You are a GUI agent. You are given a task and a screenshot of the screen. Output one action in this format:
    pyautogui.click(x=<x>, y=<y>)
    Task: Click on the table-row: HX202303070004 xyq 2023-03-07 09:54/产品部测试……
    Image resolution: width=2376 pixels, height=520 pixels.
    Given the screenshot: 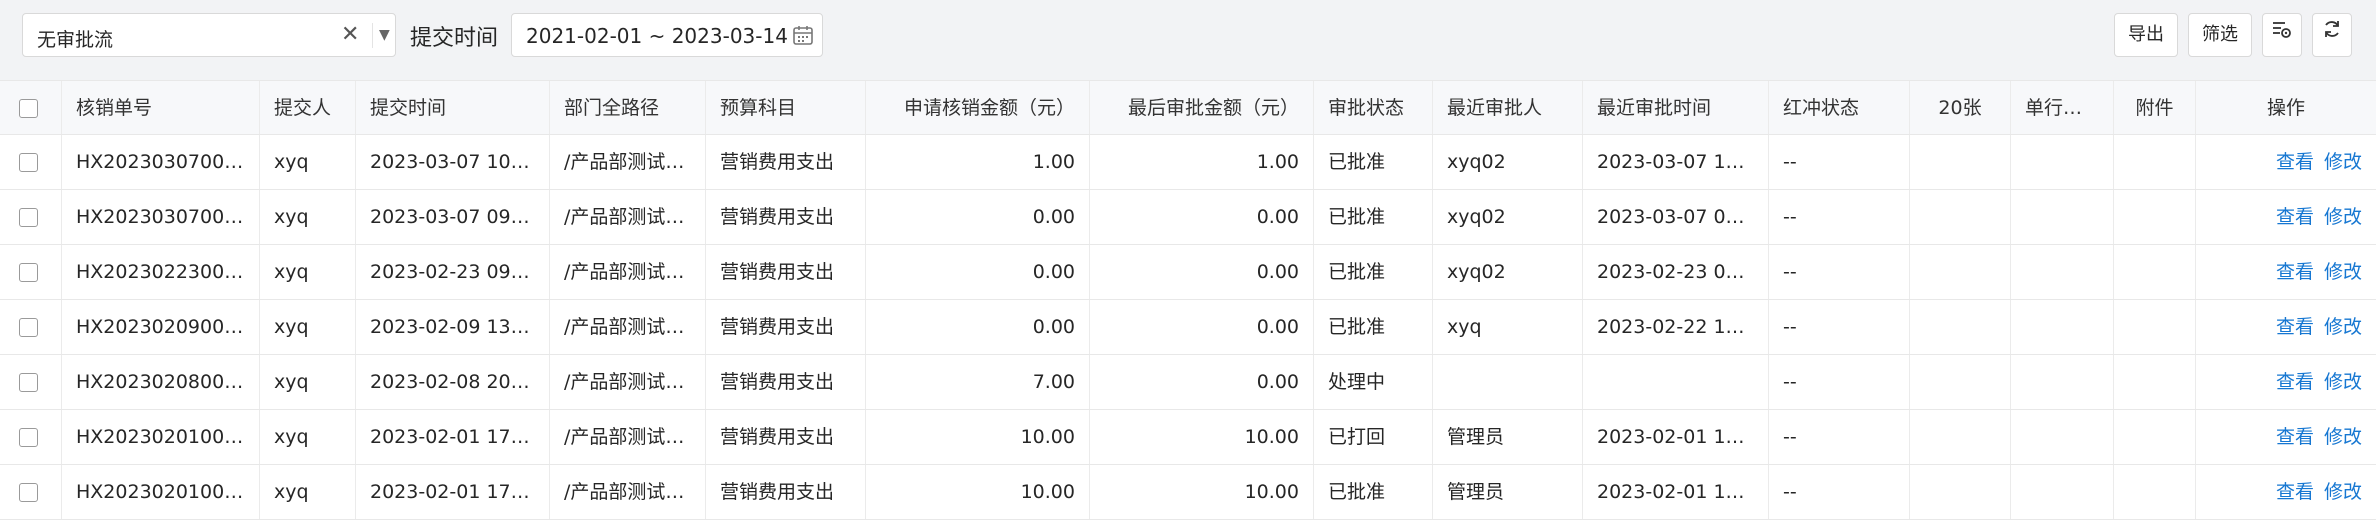 What is the action you would take?
    pyautogui.click(x=1188, y=217)
    